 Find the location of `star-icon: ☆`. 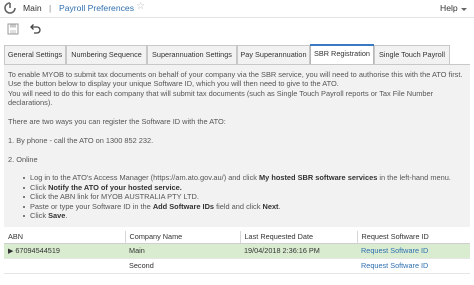

star-icon: ☆ is located at coordinates (140, 6).